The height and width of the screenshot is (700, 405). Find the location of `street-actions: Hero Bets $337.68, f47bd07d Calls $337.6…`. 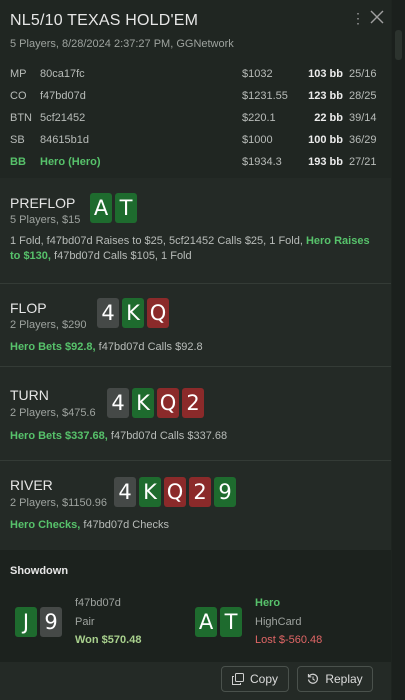

street-actions: Hero Bets $337.68, f47bd07d Calls $337.6… is located at coordinates (196, 436).